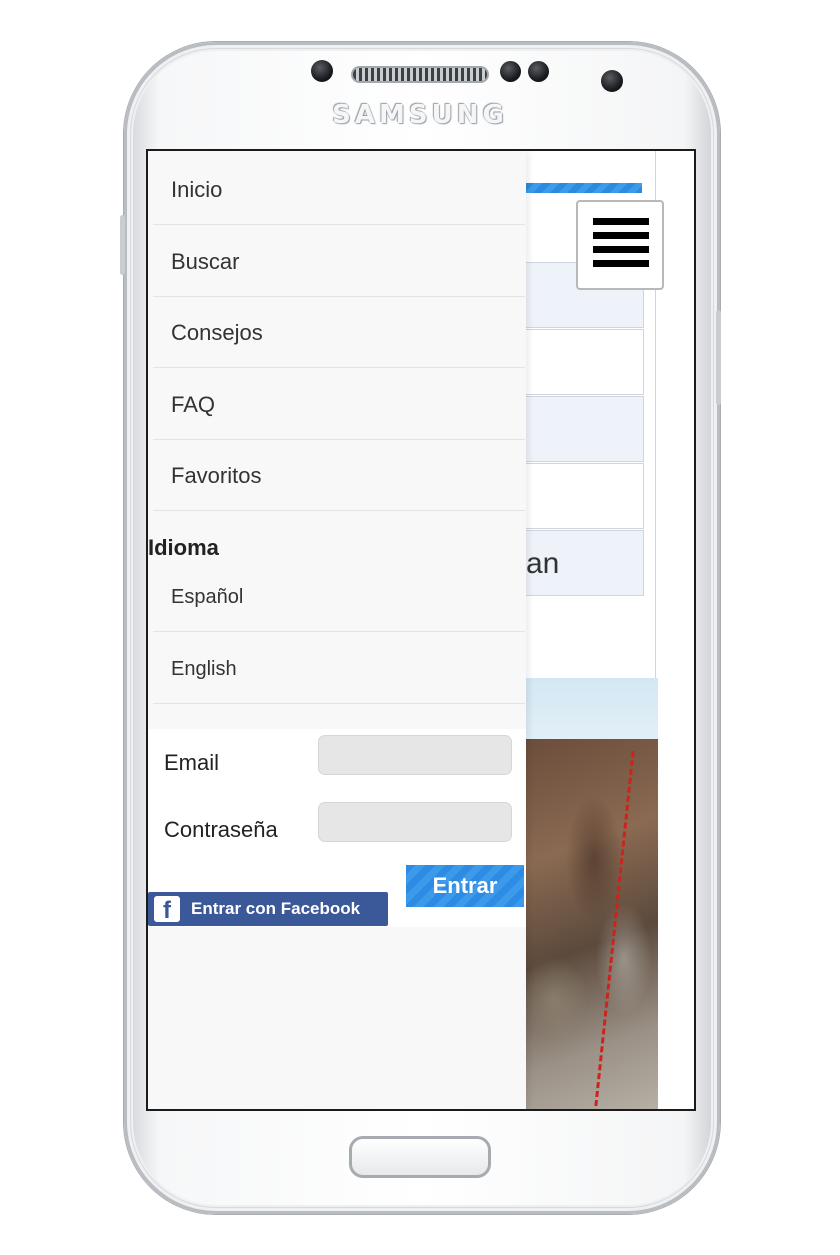 This screenshot has height=1255, width=840. Describe the element at coordinates (339, 333) in the screenshot. I see `menu-item-consejos: Consejos` at that location.